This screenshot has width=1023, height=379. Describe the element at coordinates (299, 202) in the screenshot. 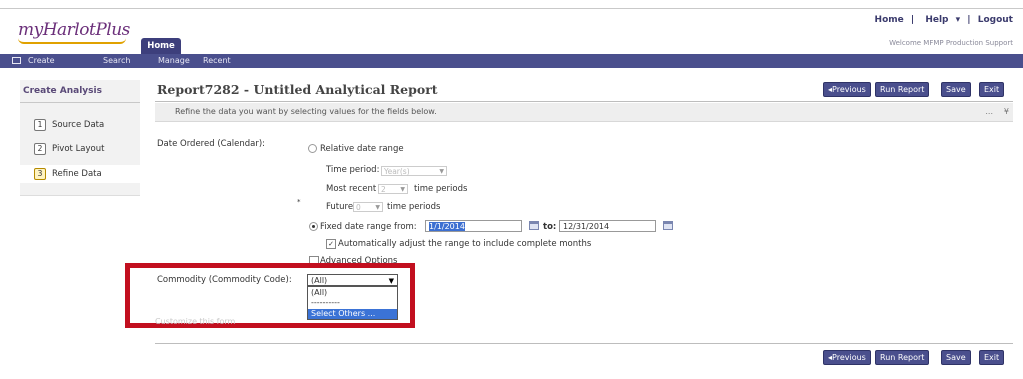

I see `required-marker: *` at that location.